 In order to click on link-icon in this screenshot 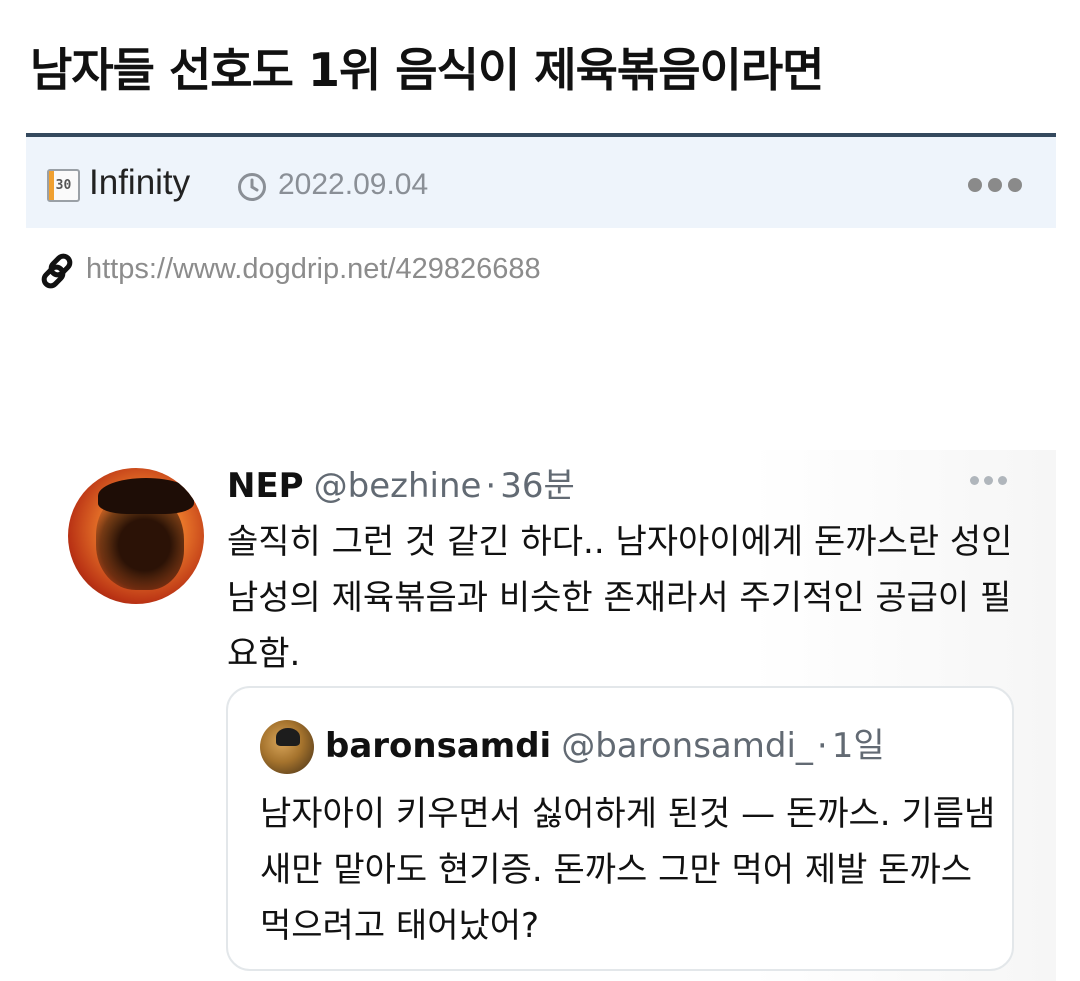, I will do `click(57, 271)`.